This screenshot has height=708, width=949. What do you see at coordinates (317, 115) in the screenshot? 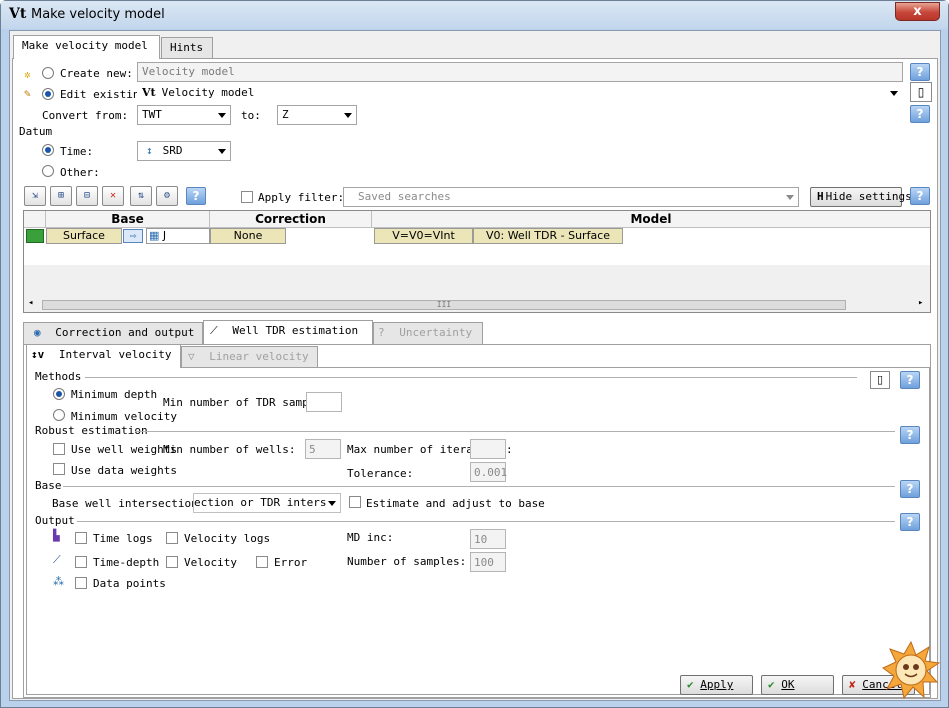
I see `convert-to-combo: Z` at bounding box center [317, 115].